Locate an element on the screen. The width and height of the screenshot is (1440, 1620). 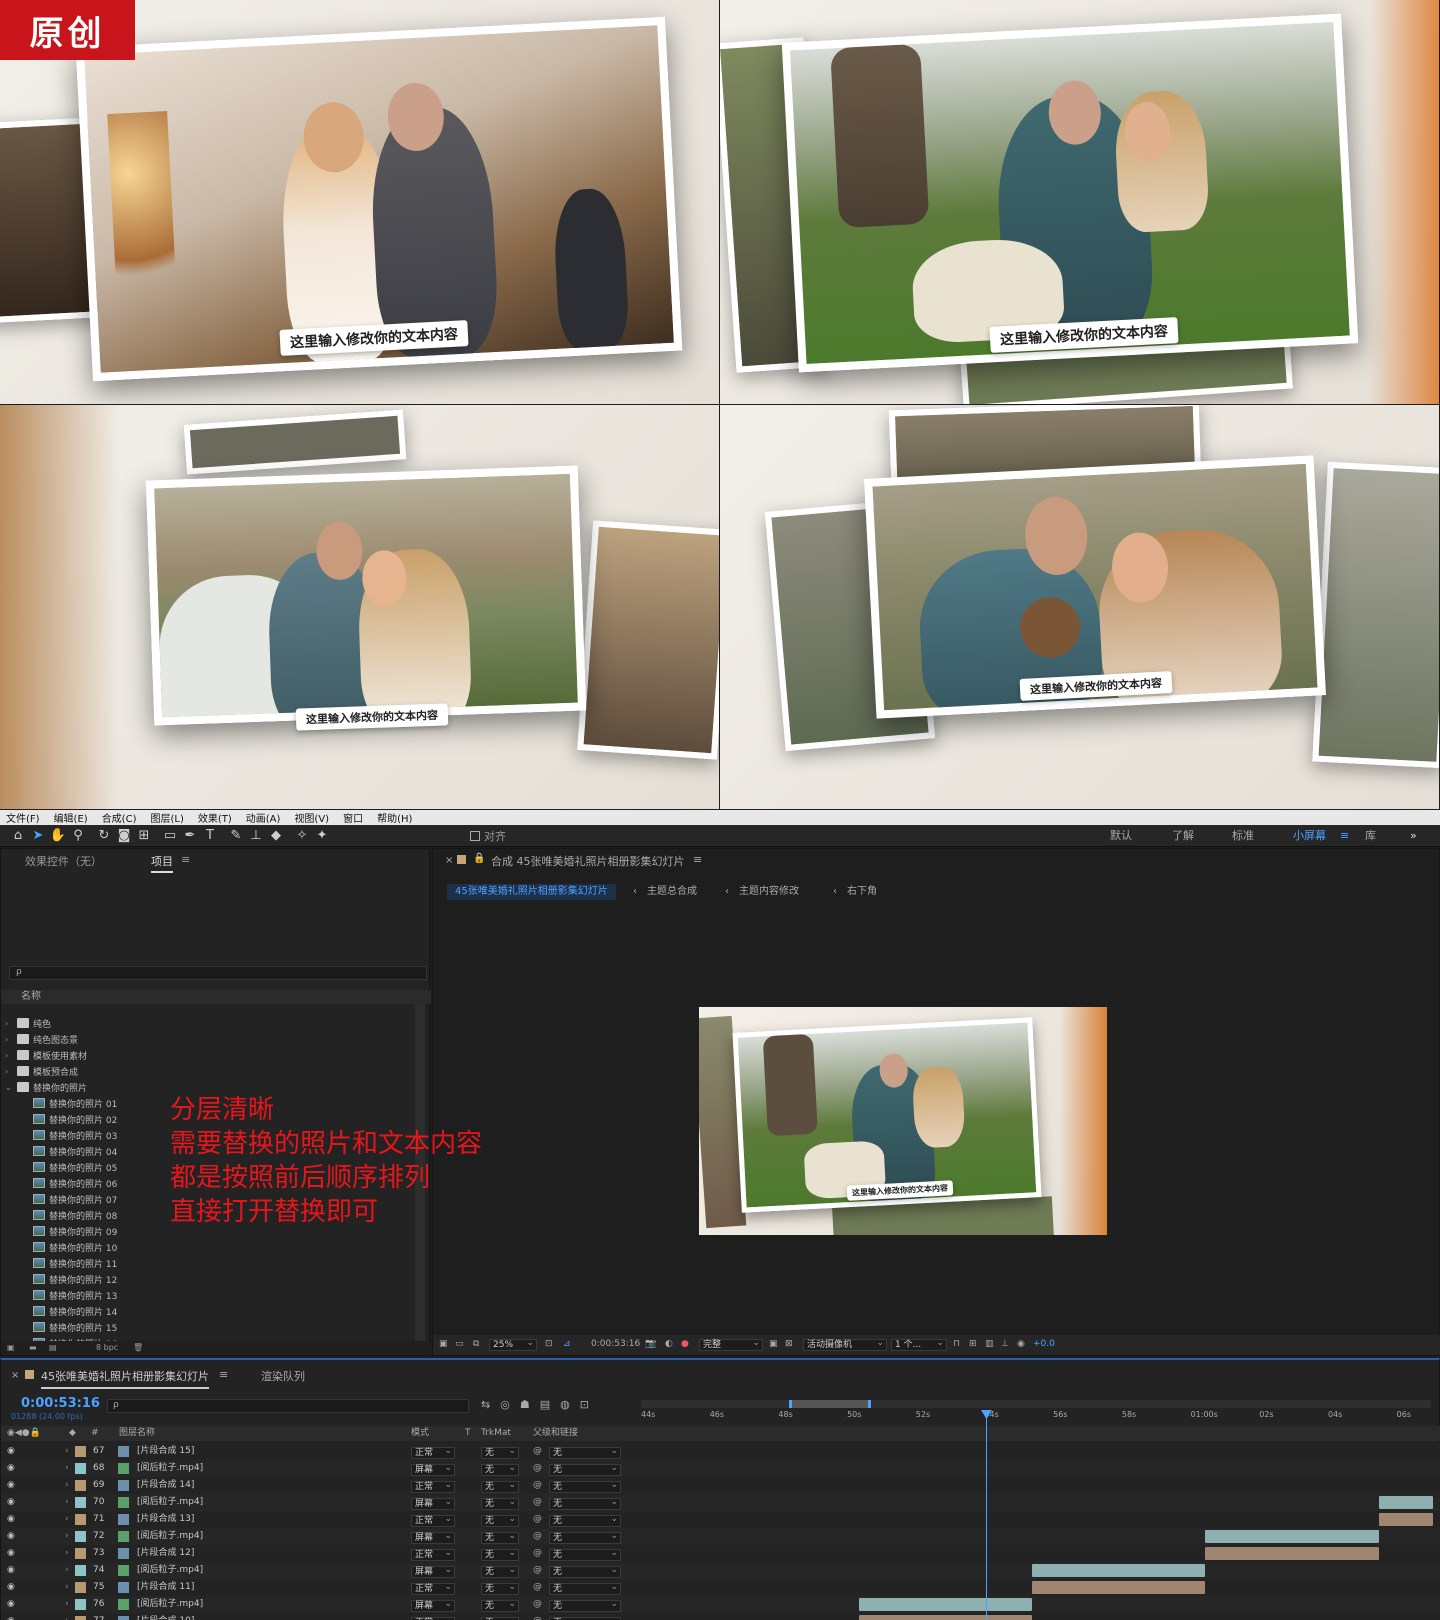
workspace-standard: 标准 is located at coordinates (1243, 836).